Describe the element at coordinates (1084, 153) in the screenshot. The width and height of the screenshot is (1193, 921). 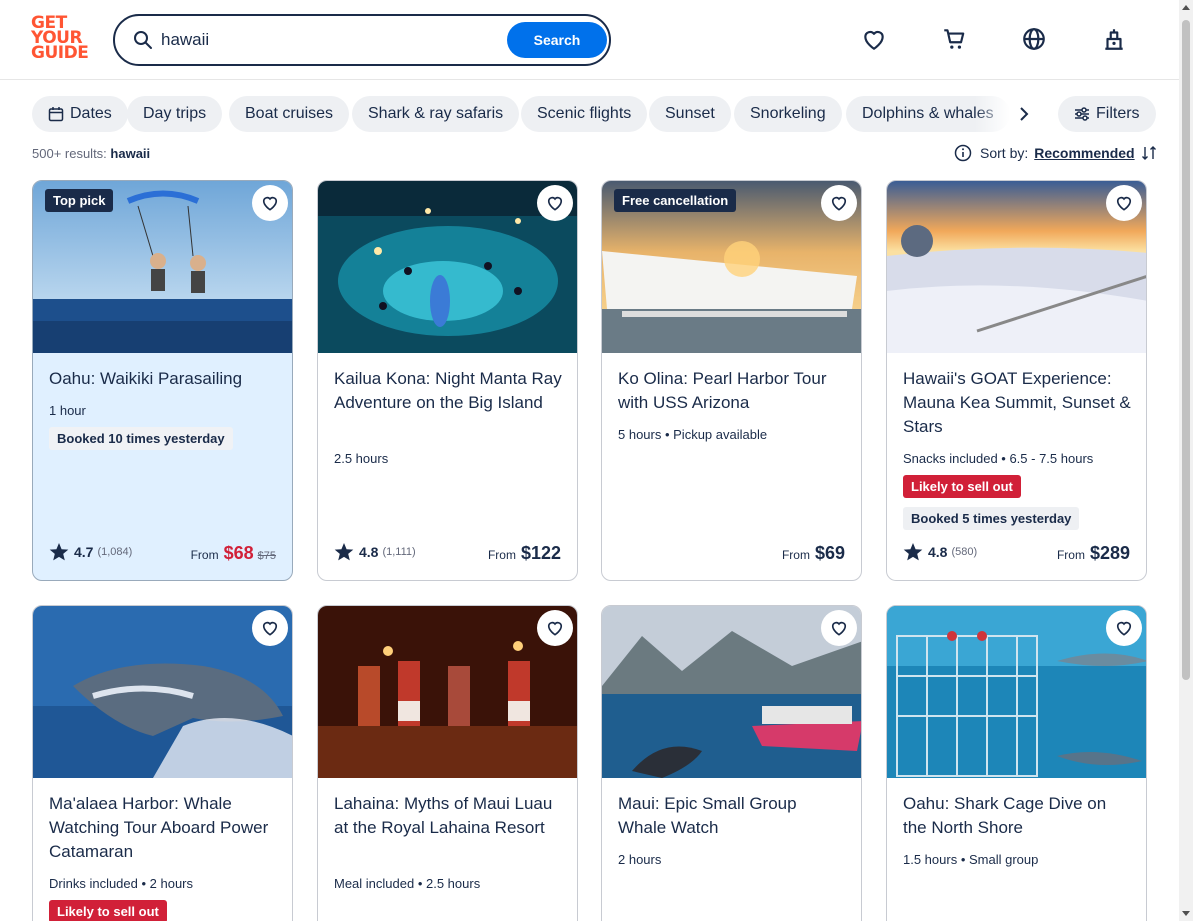
I see `sort-value: Recommended` at that location.